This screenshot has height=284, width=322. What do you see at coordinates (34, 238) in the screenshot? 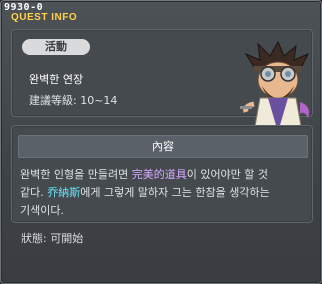
I see `status-label: 狀態:` at bounding box center [34, 238].